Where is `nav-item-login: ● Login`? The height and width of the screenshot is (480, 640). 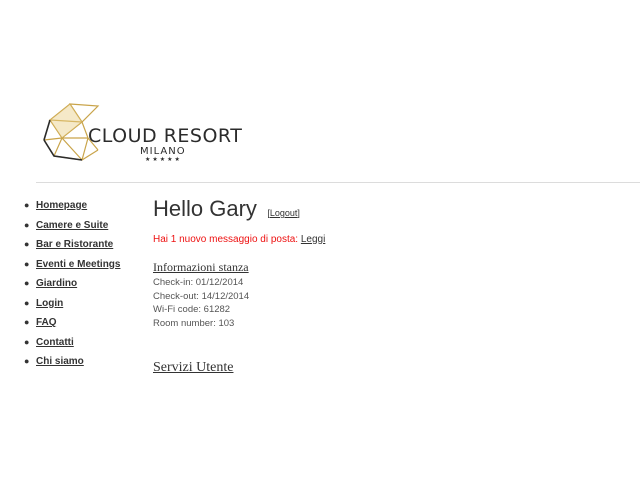
nav-item-login: ● Login is located at coordinates (72, 308).